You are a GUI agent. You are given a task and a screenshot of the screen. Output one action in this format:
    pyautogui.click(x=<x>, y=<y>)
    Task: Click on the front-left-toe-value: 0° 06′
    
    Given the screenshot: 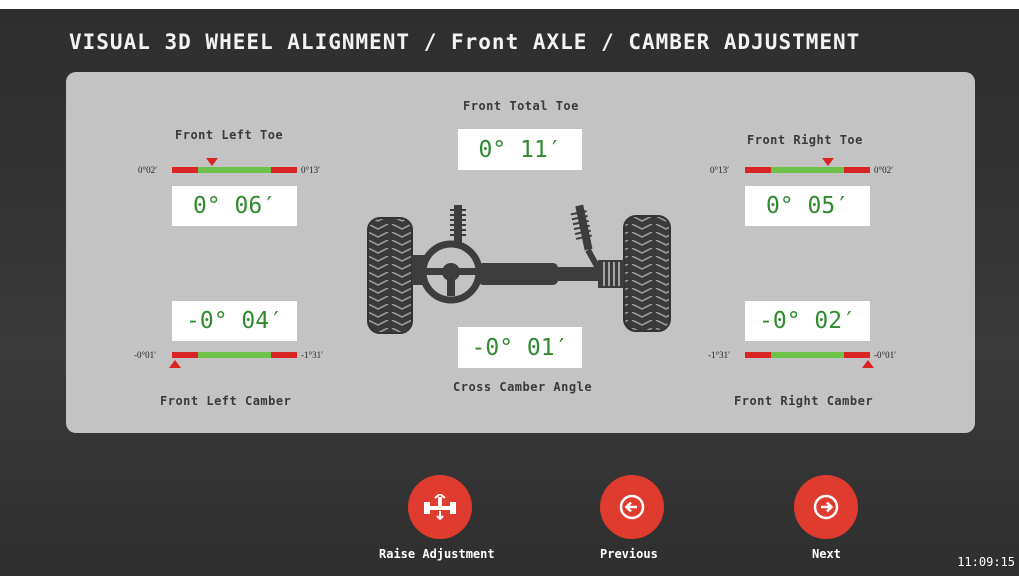 What is the action you would take?
    pyautogui.click(x=234, y=206)
    